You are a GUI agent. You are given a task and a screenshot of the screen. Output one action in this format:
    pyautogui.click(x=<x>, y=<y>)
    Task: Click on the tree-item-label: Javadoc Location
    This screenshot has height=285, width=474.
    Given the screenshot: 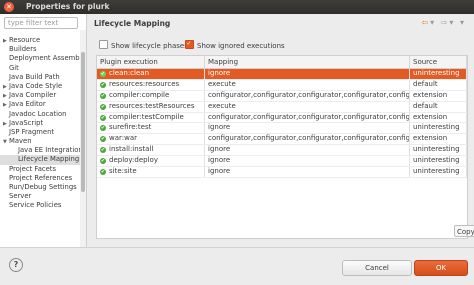 What is the action you would take?
    pyautogui.click(x=38, y=113)
    